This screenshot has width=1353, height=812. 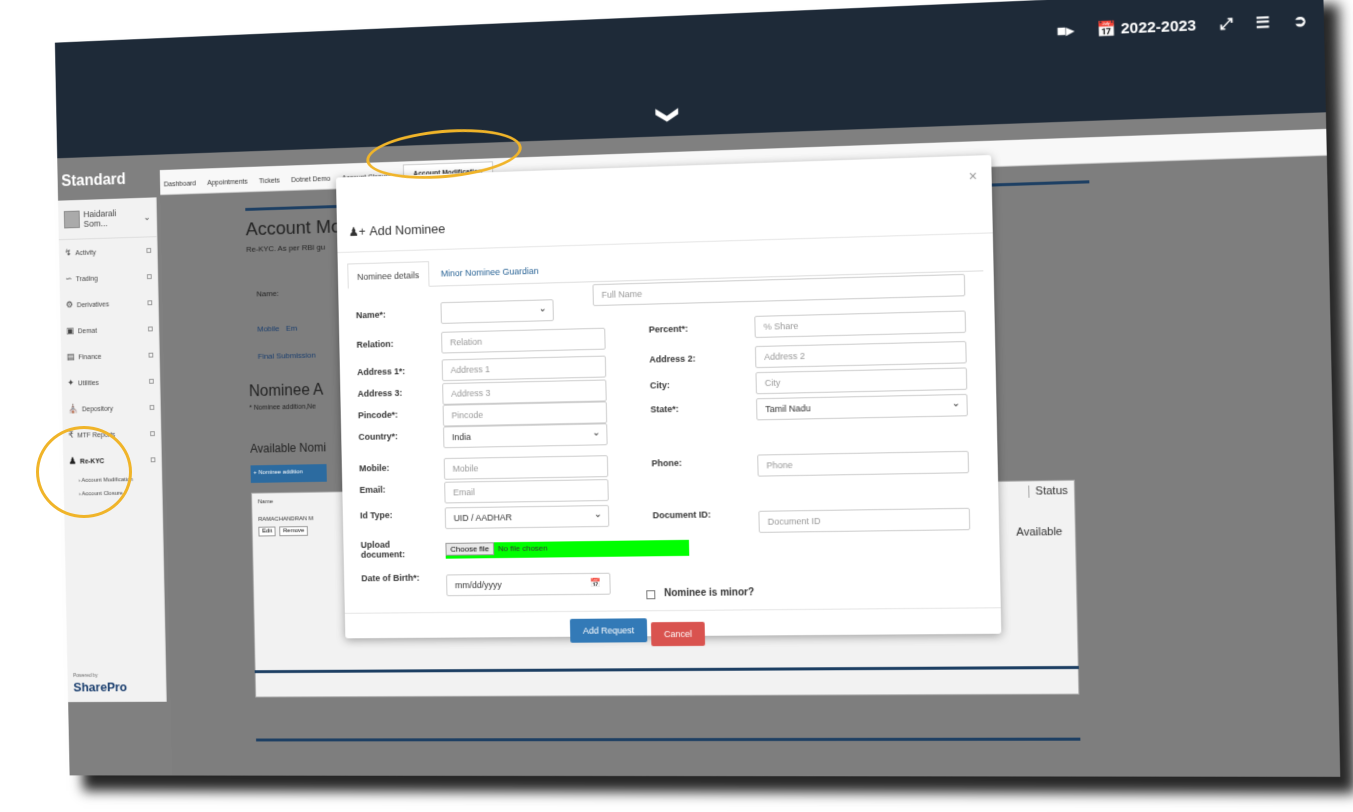 What do you see at coordinates (383, 554) in the screenshot?
I see `upload-label-line2: document:` at bounding box center [383, 554].